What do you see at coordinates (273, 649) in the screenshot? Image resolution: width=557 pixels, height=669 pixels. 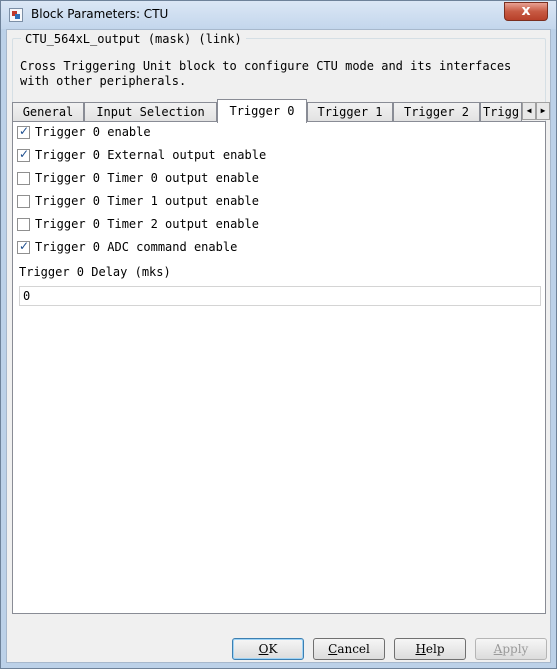 I see `ok-label-rest: K` at bounding box center [273, 649].